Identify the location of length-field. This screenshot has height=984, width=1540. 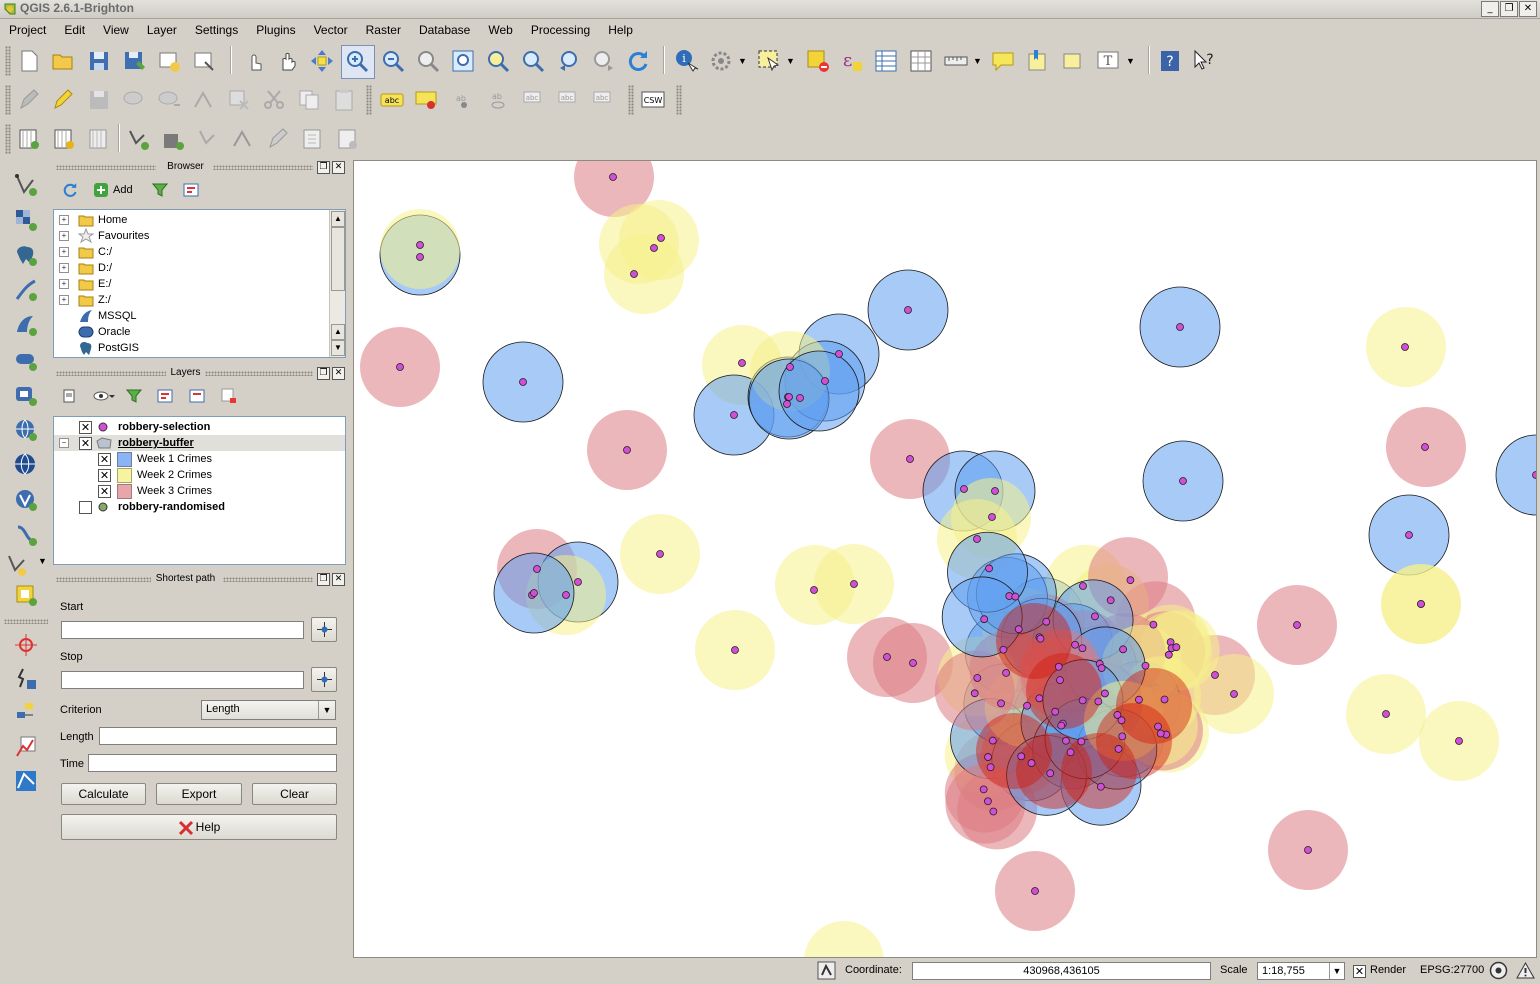
(218, 736).